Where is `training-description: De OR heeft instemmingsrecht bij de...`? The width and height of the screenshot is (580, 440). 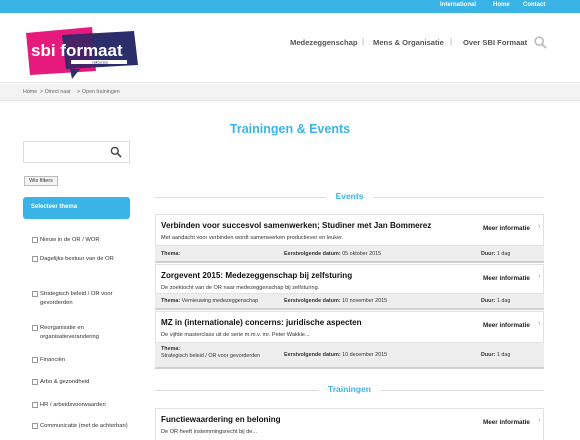 training-description: De OR heeft instemmingsrecht bij de... is located at coordinates (209, 432).